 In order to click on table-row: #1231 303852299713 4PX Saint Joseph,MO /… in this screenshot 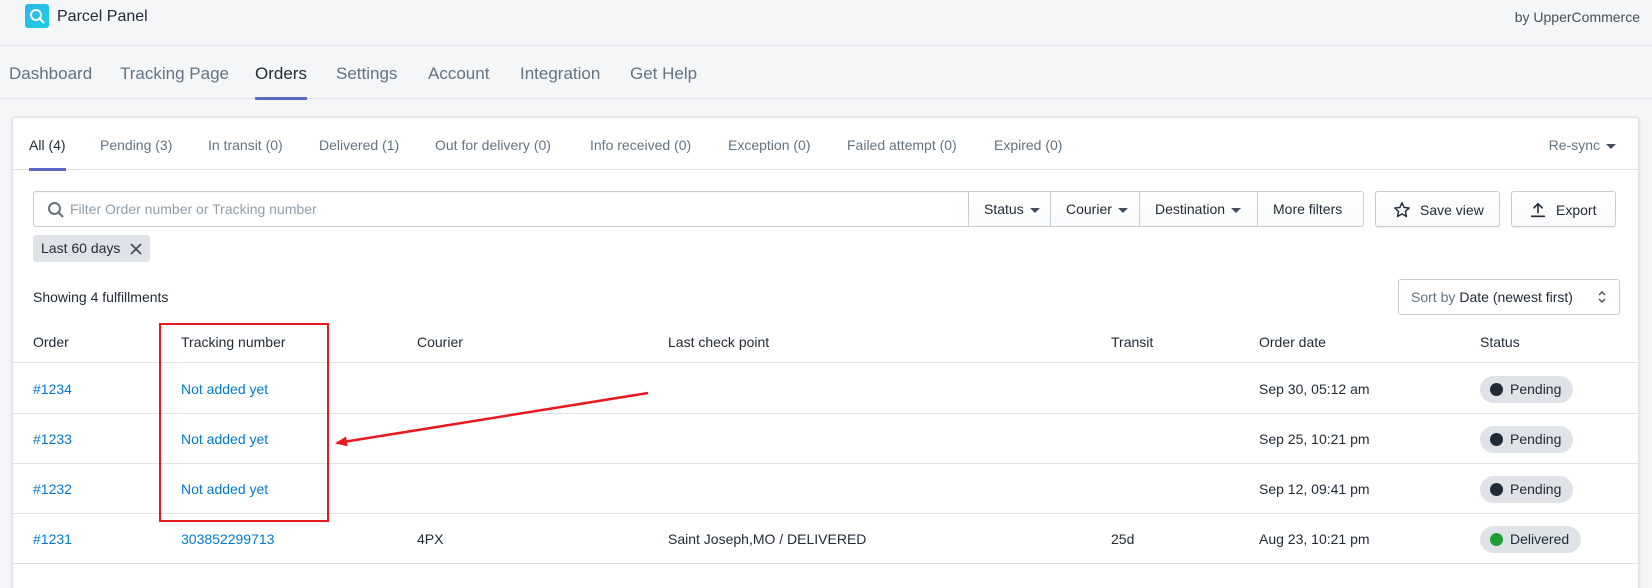, I will do `click(826, 539)`.